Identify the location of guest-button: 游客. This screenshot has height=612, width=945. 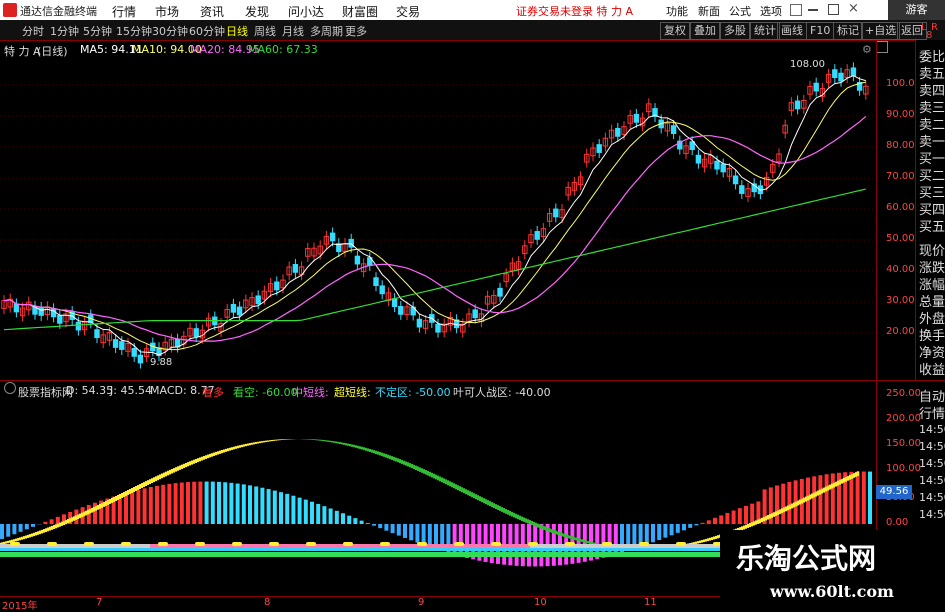
(916, 10).